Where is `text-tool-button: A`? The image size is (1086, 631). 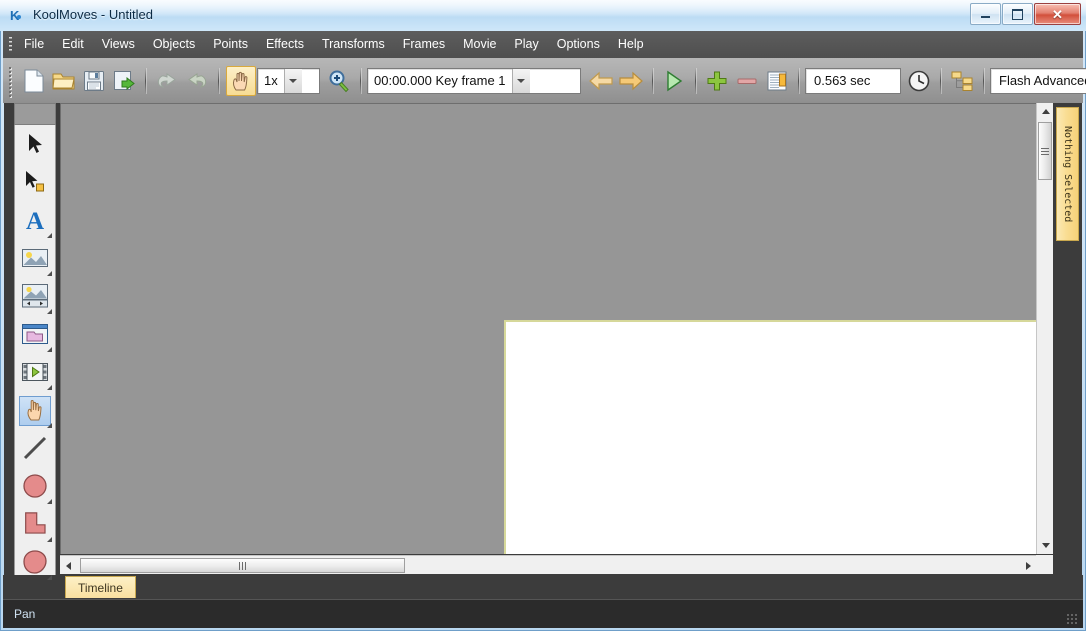 text-tool-button: A is located at coordinates (35, 222).